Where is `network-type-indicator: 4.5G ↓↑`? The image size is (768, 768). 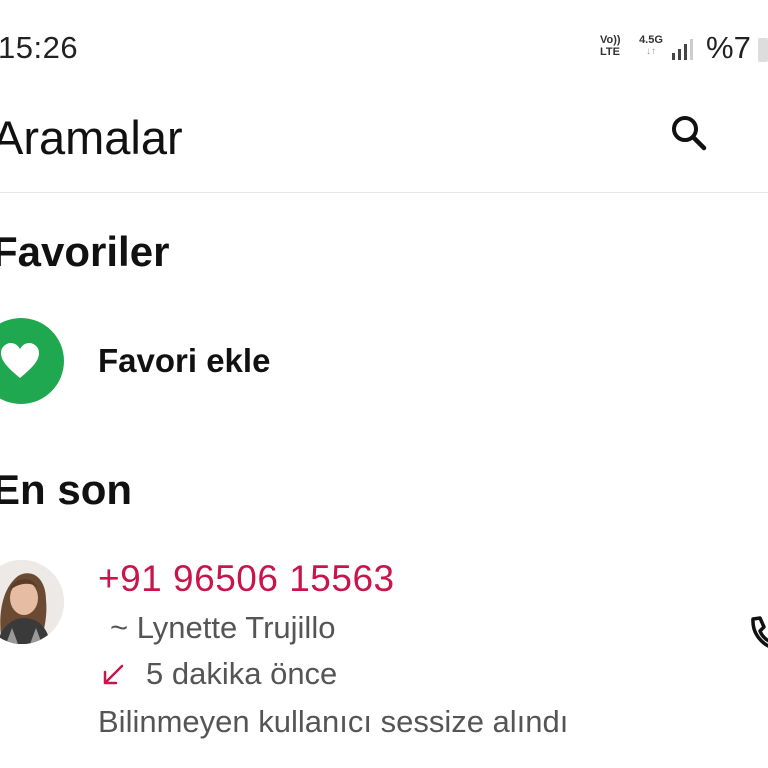 network-type-indicator: 4.5G ↓↑ is located at coordinates (651, 46).